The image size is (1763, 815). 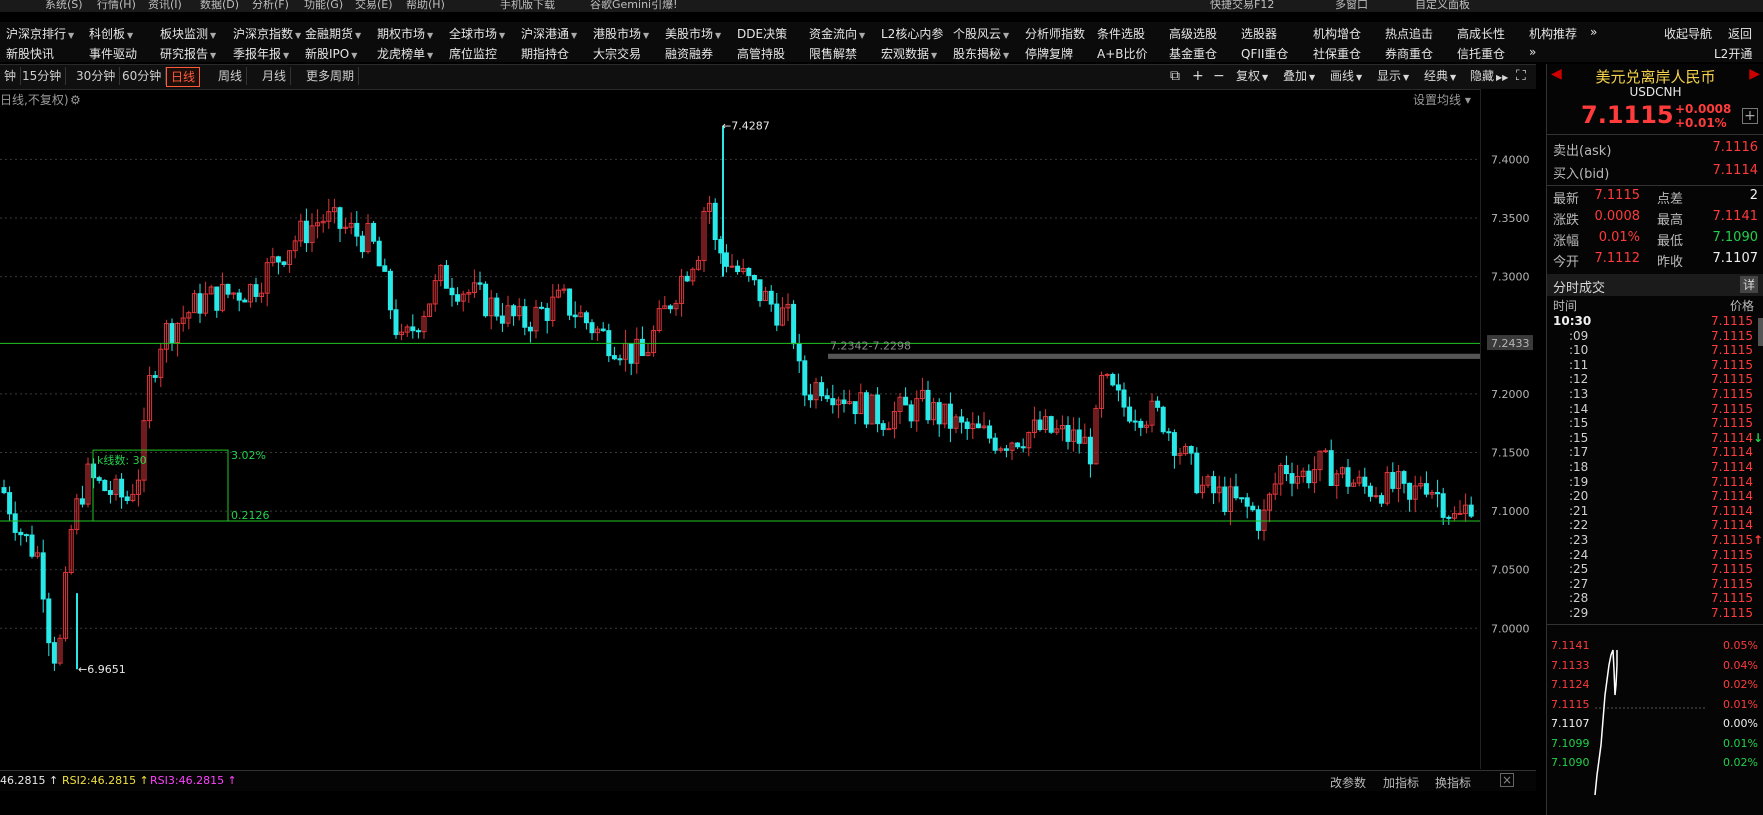 I want to click on nav-item: 高级选股, so click(x=1193, y=33).